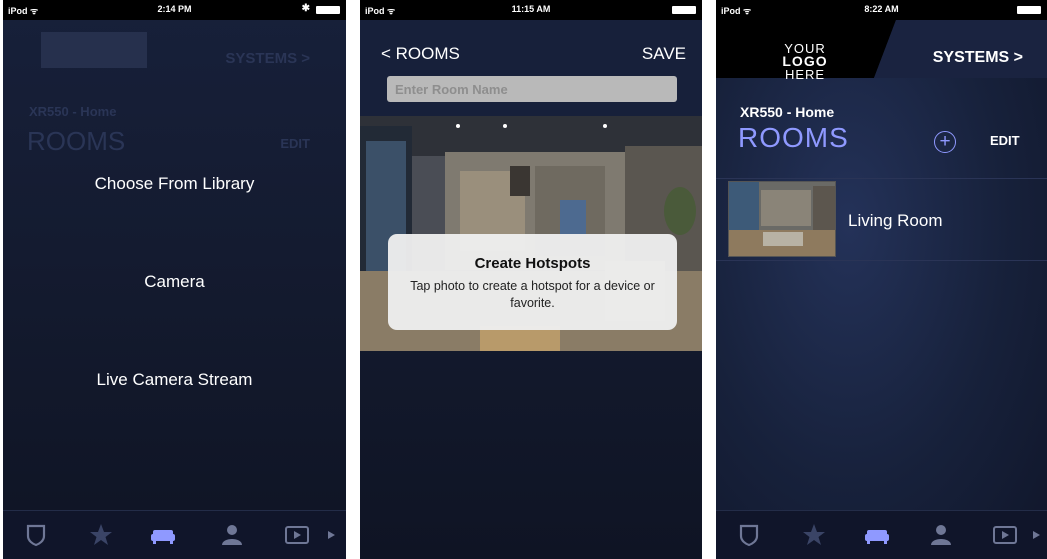 This screenshot has width=1047, height=559. I want to click on save-button: SAVE, so click(664, 54).